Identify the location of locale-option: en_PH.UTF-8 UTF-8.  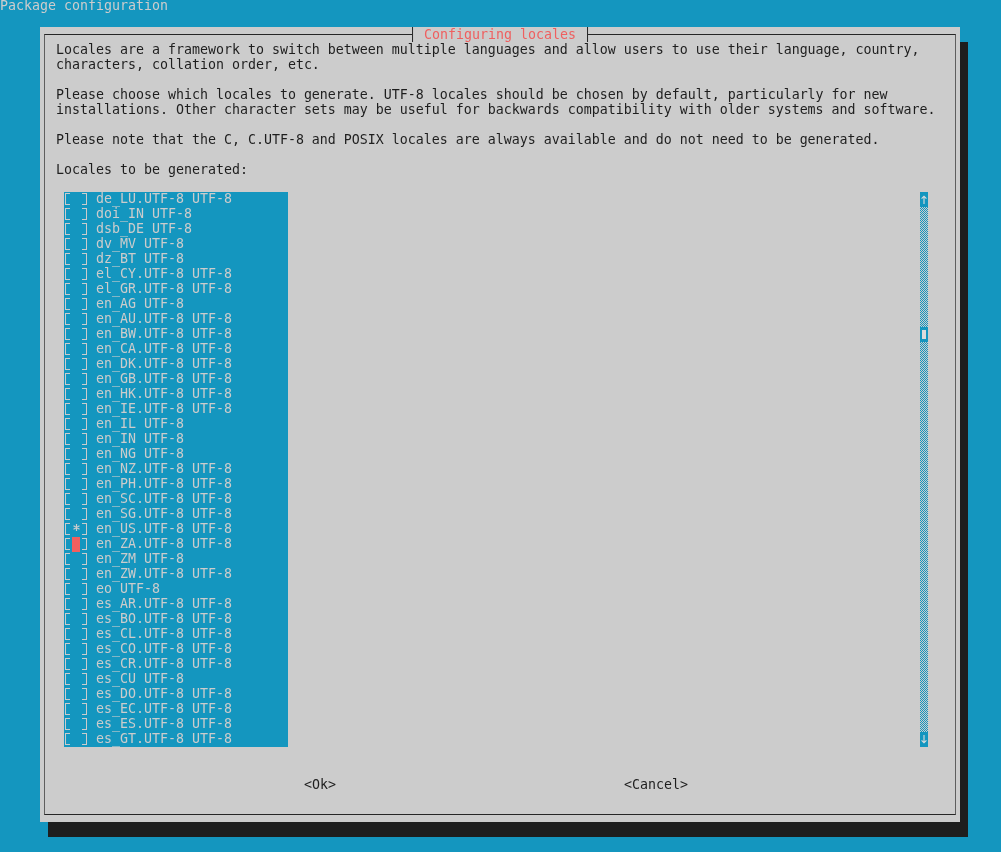
(164, 484).